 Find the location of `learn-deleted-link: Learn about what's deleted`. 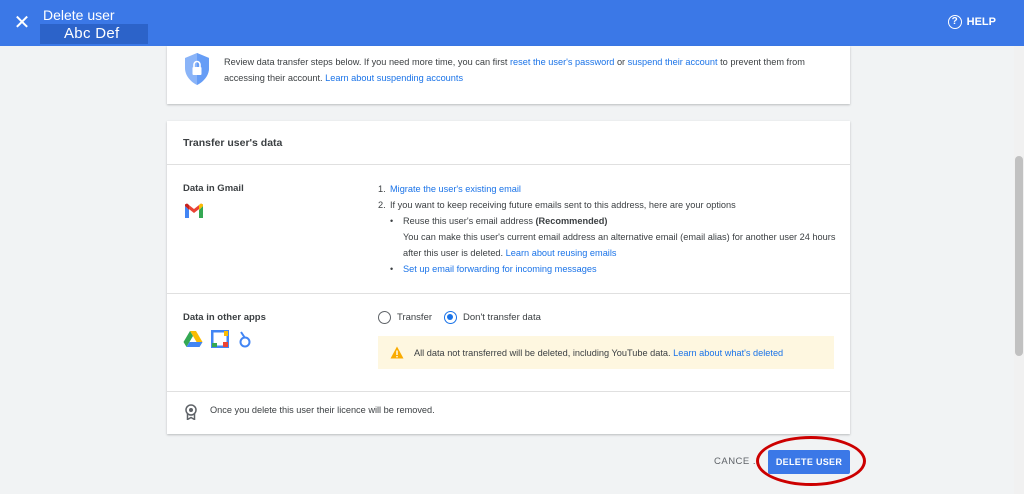

learn-deleted-link: Learn about what's deleted is located at coordinates (728, 353).